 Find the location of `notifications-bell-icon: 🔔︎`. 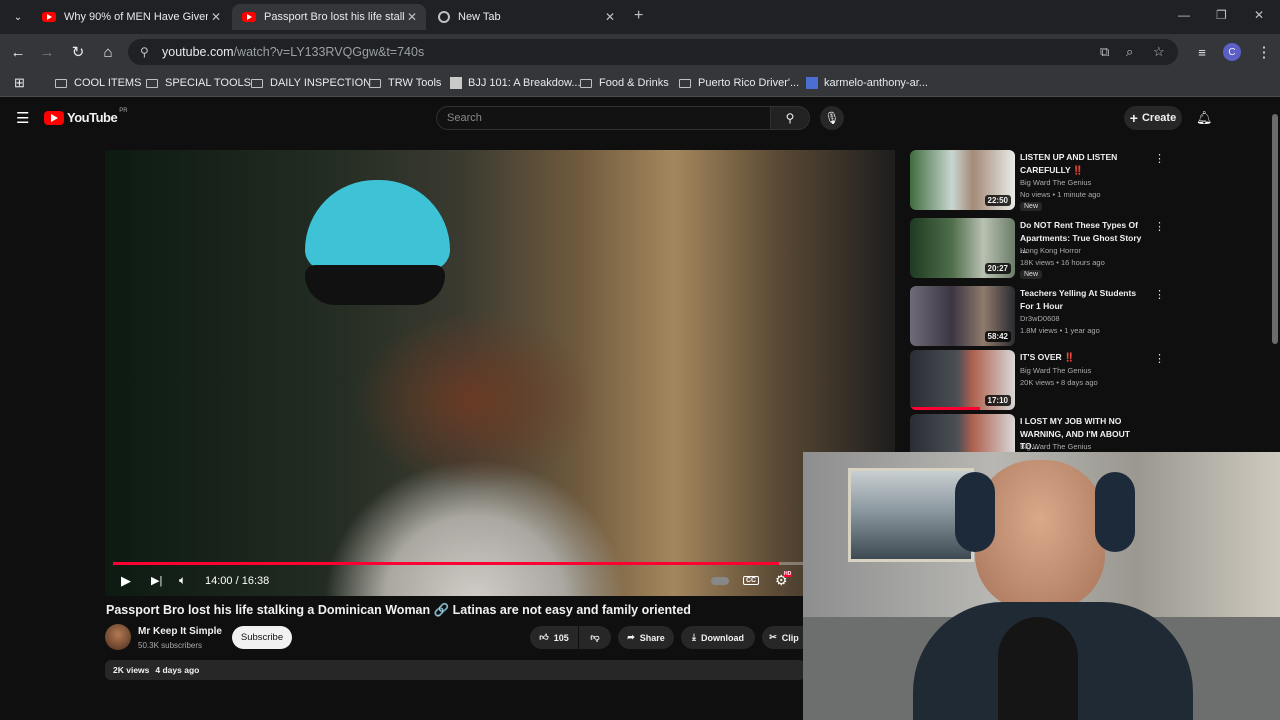

notifications-bell-icon: 🔔︎ is located at coordinates (1204, 118).